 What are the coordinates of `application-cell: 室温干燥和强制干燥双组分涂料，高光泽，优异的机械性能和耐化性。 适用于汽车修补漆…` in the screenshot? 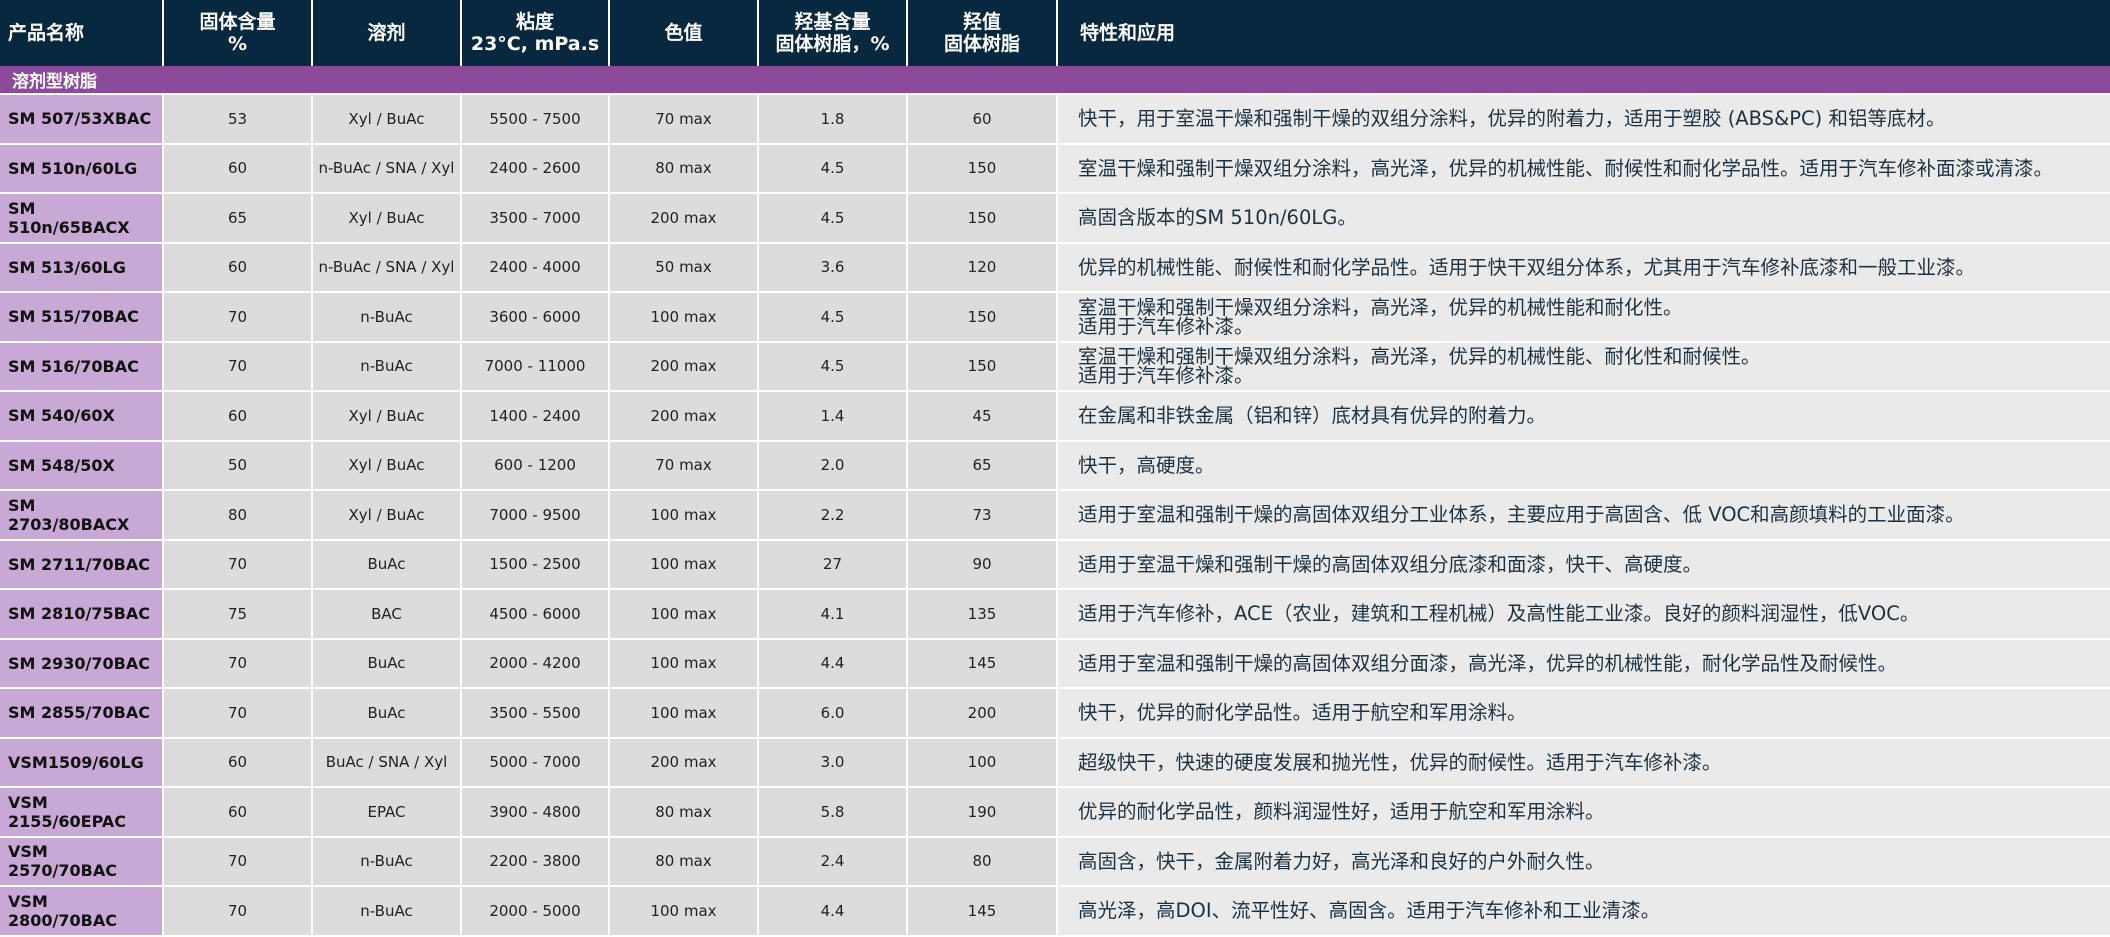 It's located at (1584, 318).